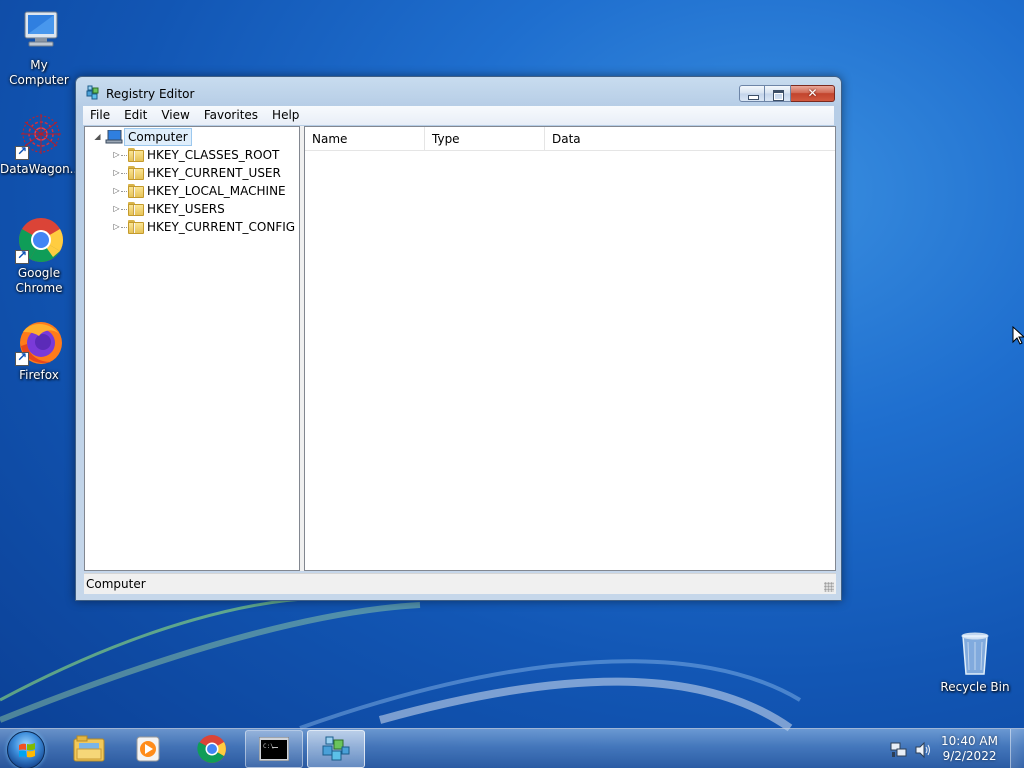  I want to click on desktop-icon-recycle-bin: Recycle Bin, so click(975, 662).